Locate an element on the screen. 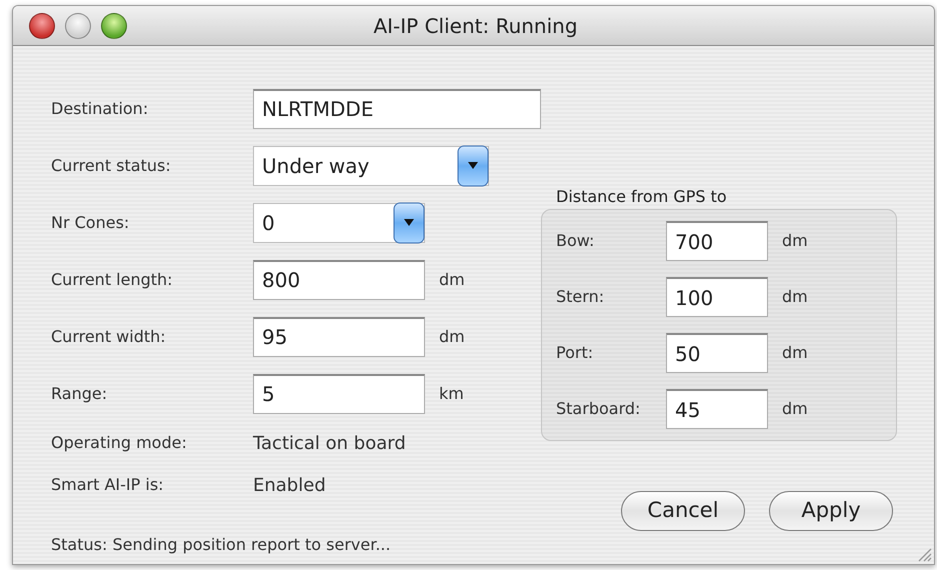  text-field: NLRTMDDE is located at coordinates (397, 108).